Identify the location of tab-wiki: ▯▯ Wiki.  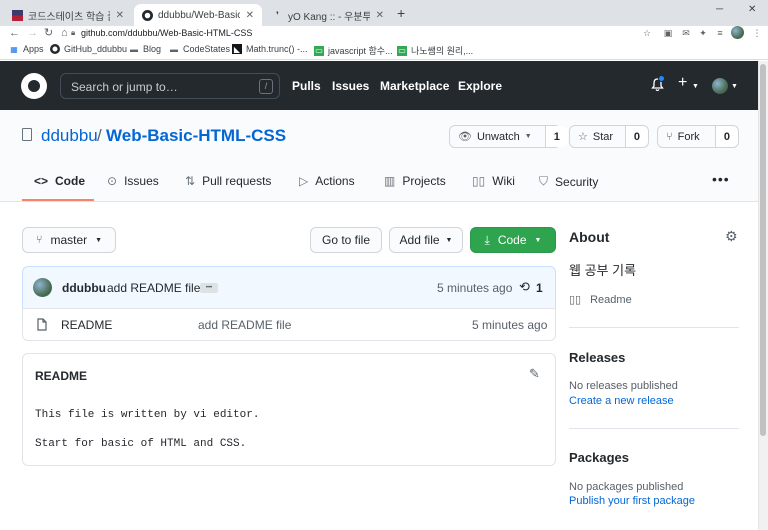
(493, 181).